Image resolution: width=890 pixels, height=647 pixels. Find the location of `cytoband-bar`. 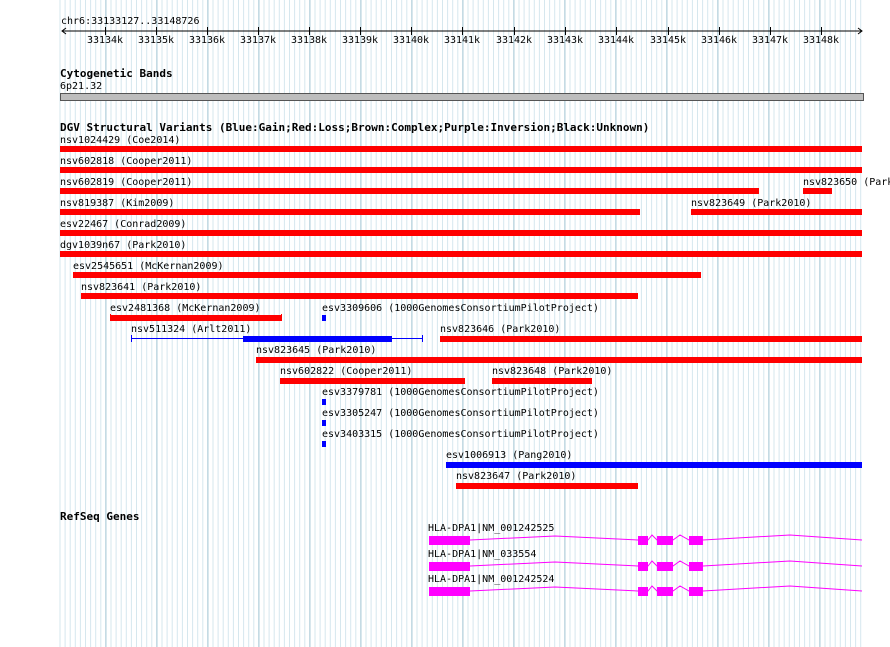

cytoband-bar is located at coordinates (462, 97).